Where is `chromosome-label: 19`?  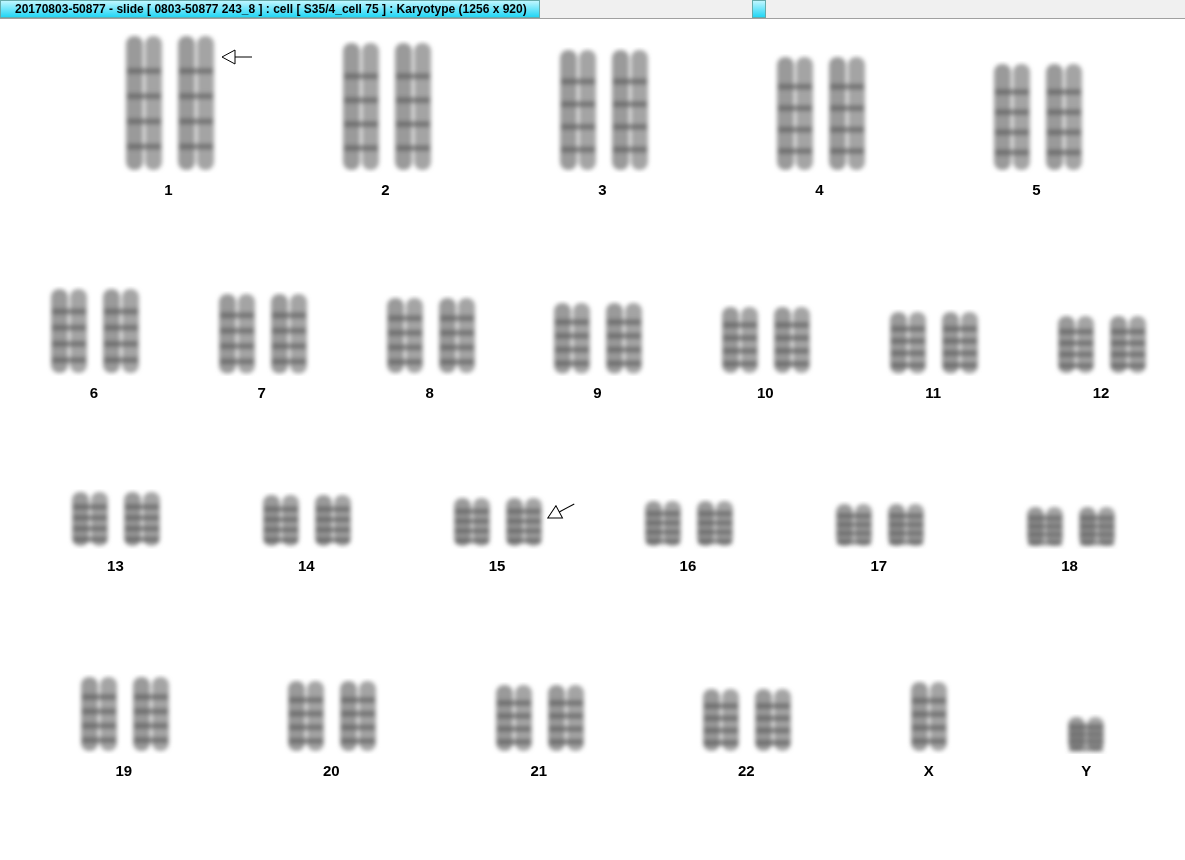 chromosome-label: 19 is located at coordinates (124, 770).